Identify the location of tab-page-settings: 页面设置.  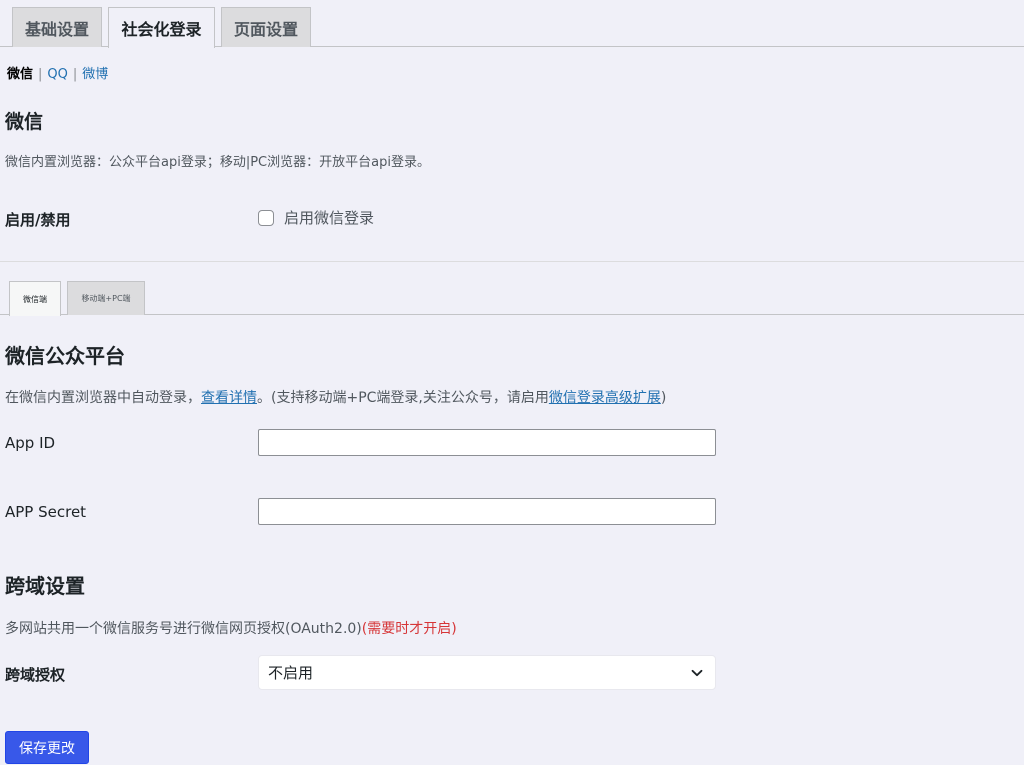
(266, 27).